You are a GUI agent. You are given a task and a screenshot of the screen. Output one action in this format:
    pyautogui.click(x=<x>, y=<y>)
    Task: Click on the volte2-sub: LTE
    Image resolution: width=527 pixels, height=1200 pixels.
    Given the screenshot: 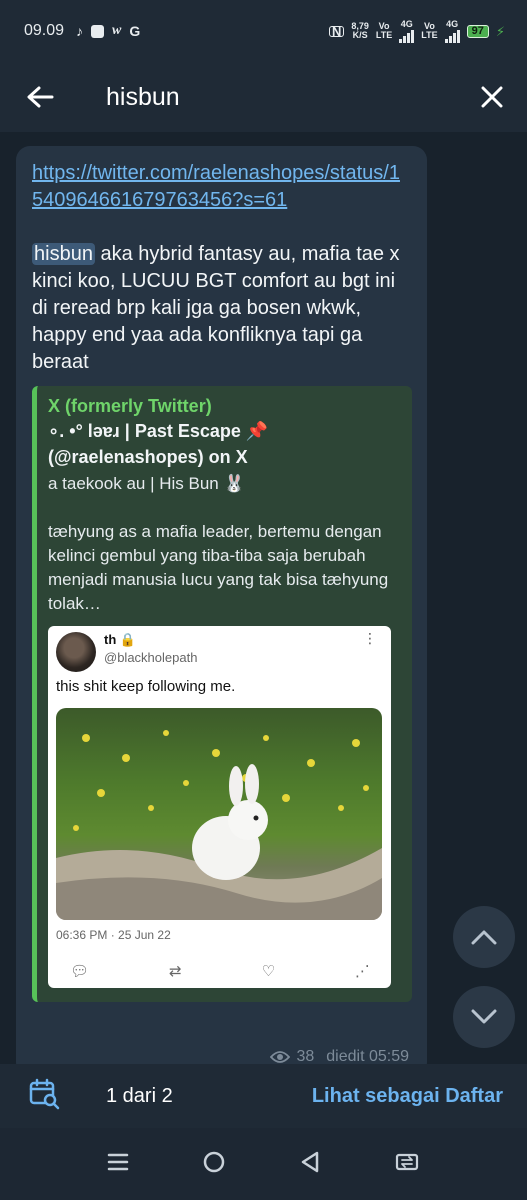 What is the action you would take?
    pyautogui.click(x=429, y=35)
    